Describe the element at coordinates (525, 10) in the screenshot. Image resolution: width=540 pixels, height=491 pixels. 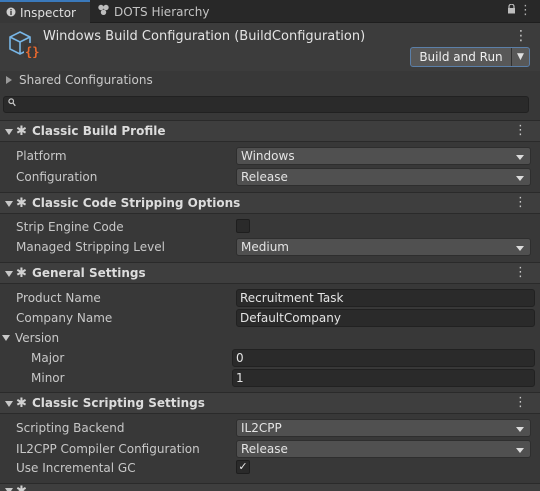
I see `tab-menu-icon: ⋮` at that location.